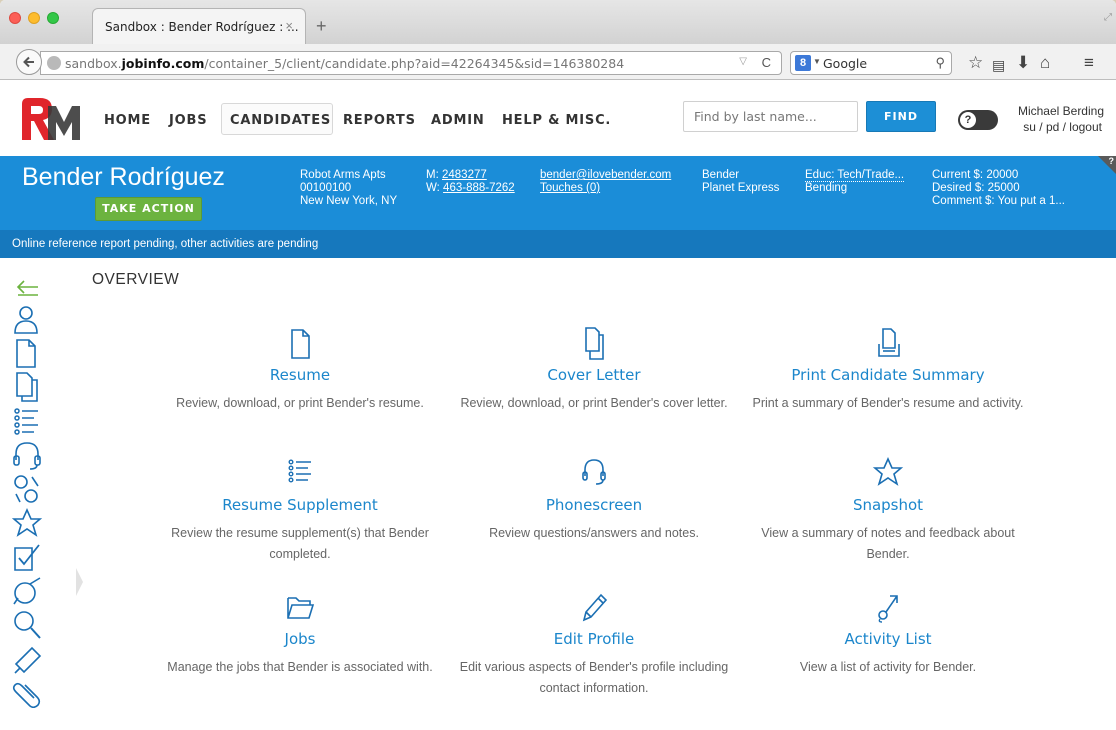 This screenshot has width=1116, height=730. What do you see at coordinates (79, 582) in the screenshot?
I see `rail-expand-handle` at bounding box center [79, 582].